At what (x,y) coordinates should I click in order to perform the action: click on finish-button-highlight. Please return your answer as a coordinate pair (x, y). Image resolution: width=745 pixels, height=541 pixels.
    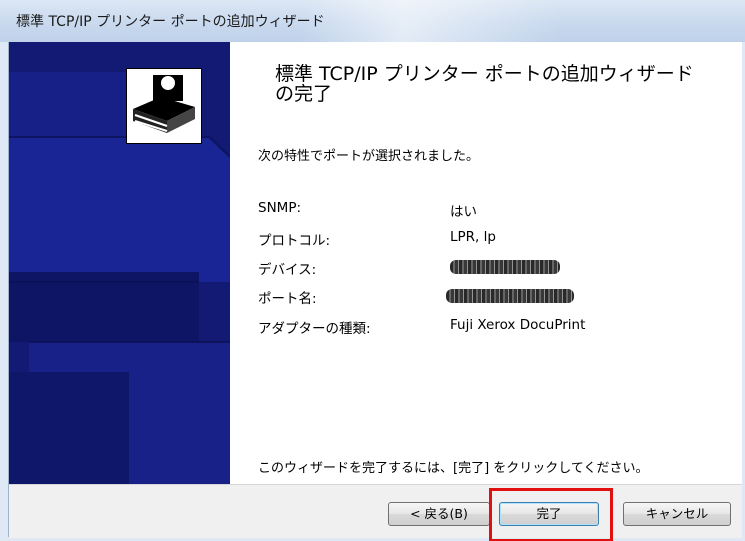
    Looking at the image, I should click on (551, 514).